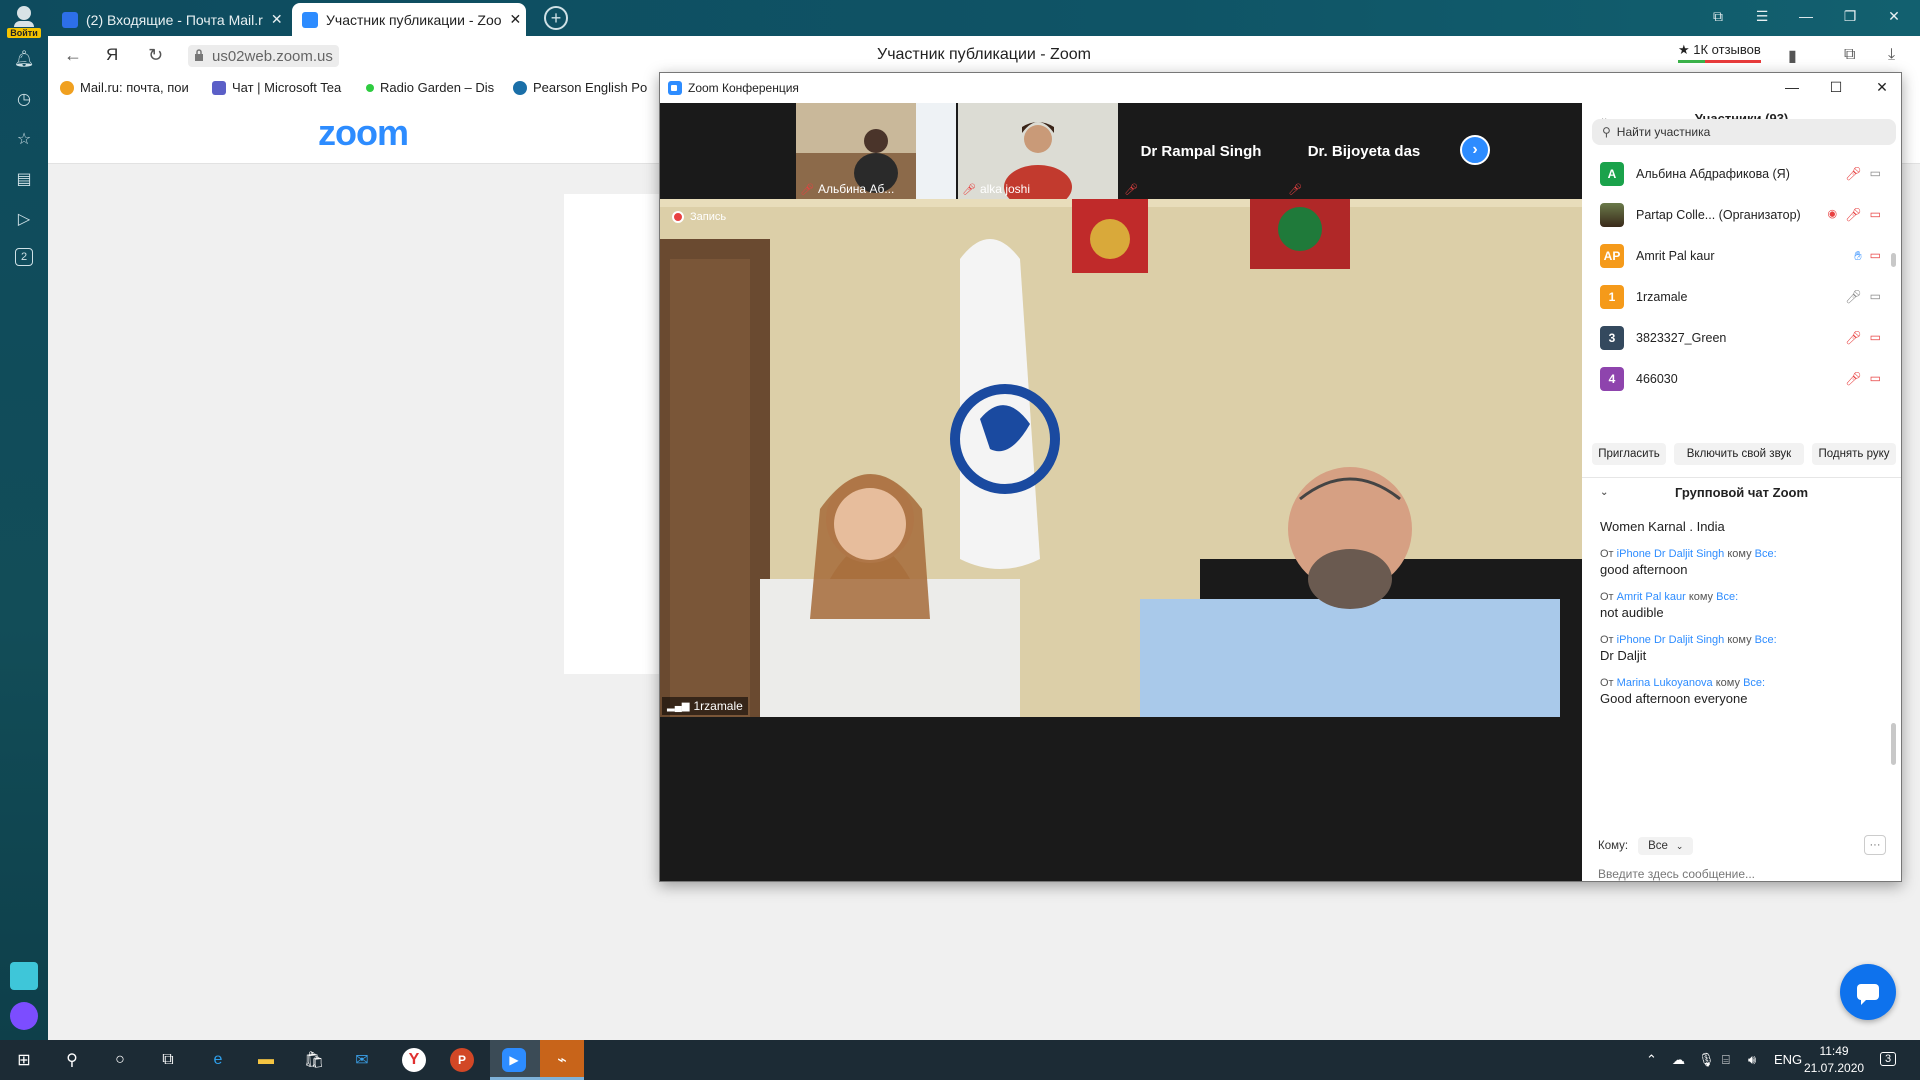 This screenshot has width=1920, height=1080. Describe the element at coordinates (1475, 150) in the screenshot. I see `next-page-button: ›` at that location.